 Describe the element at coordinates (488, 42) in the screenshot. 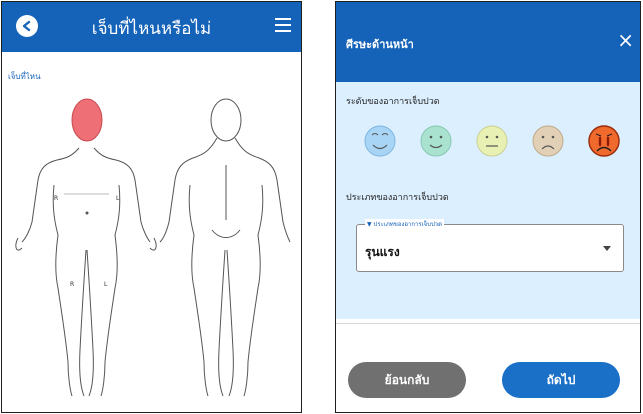

I see `dialog-header: ศีรษะด้านหน้า ×` at that location.